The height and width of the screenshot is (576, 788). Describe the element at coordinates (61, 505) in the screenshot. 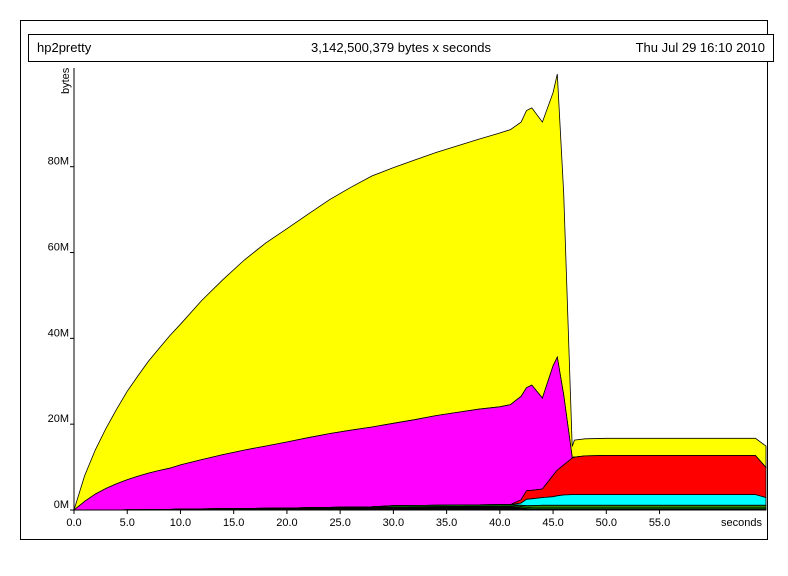

I see `y-tick-label: 0M` at that location.